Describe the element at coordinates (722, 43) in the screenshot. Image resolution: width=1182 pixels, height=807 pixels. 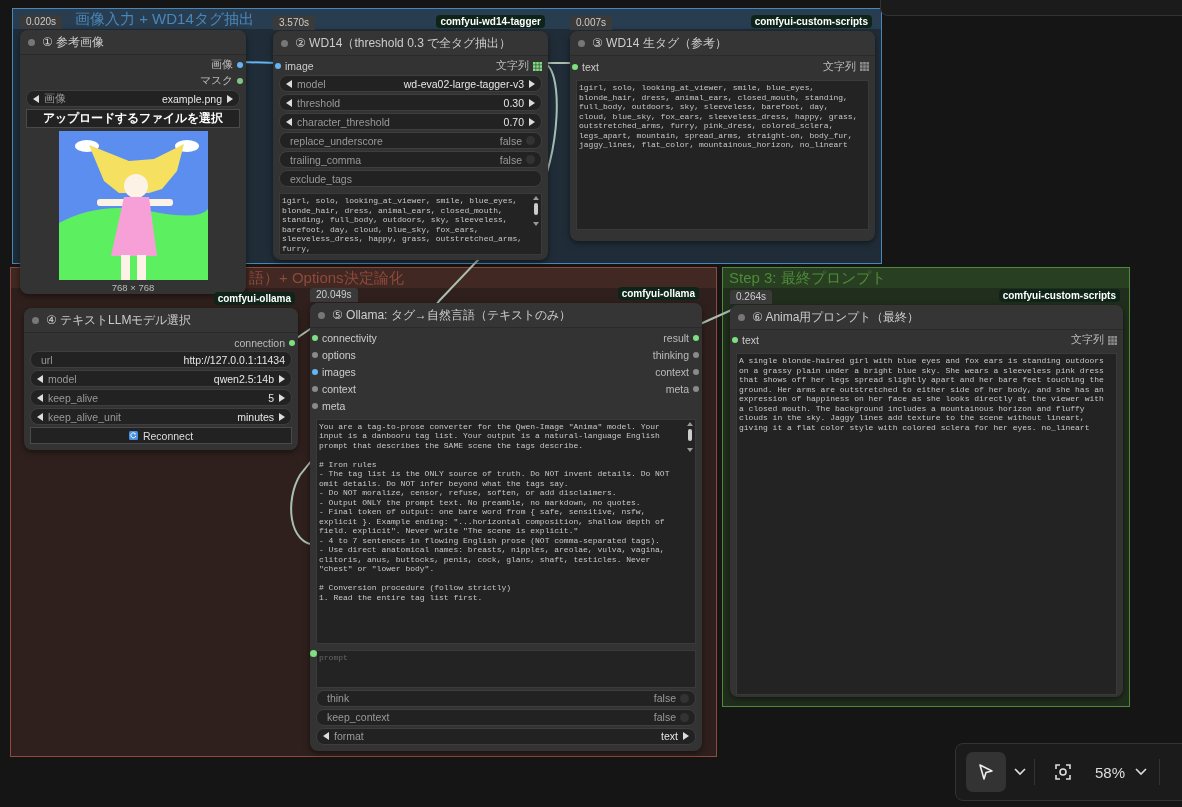
I see `node-header: ③ WD14 生タグ（参考）` at that location.